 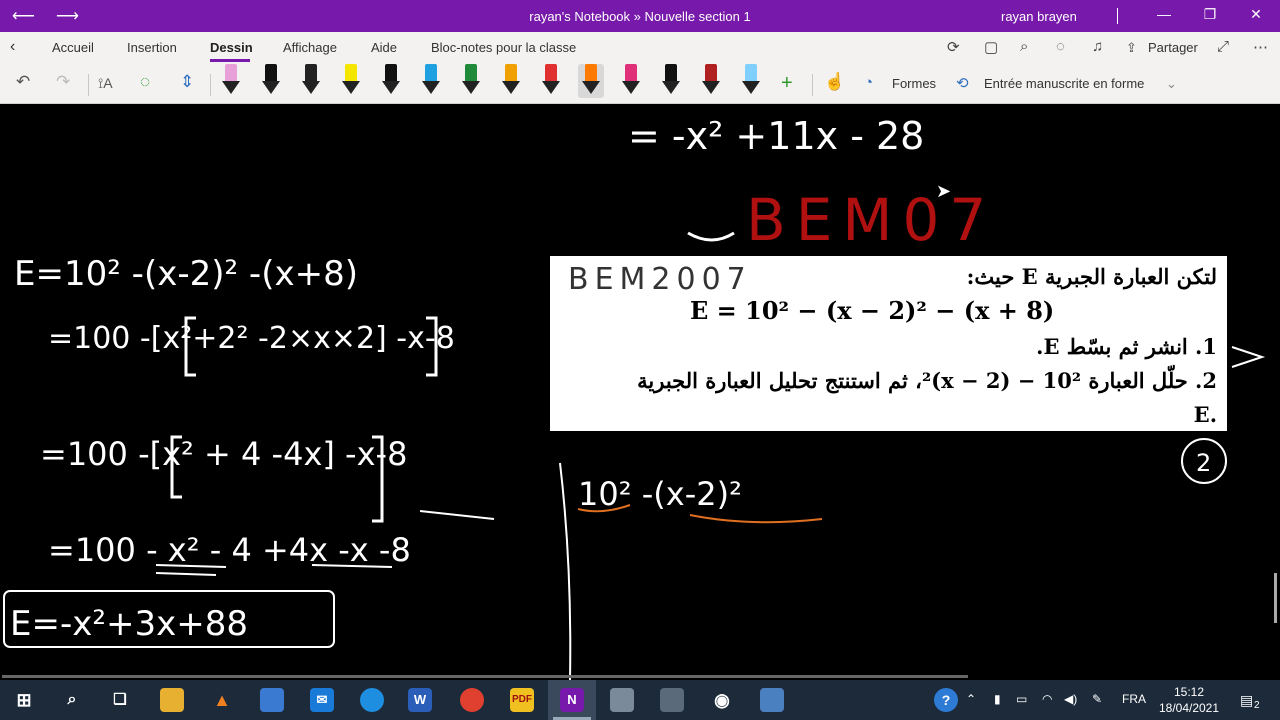 What do you see at coordinates (1275, 598) in the screenshot?
I see `vertical-scrollbar` at bounding box center [1275, 598].